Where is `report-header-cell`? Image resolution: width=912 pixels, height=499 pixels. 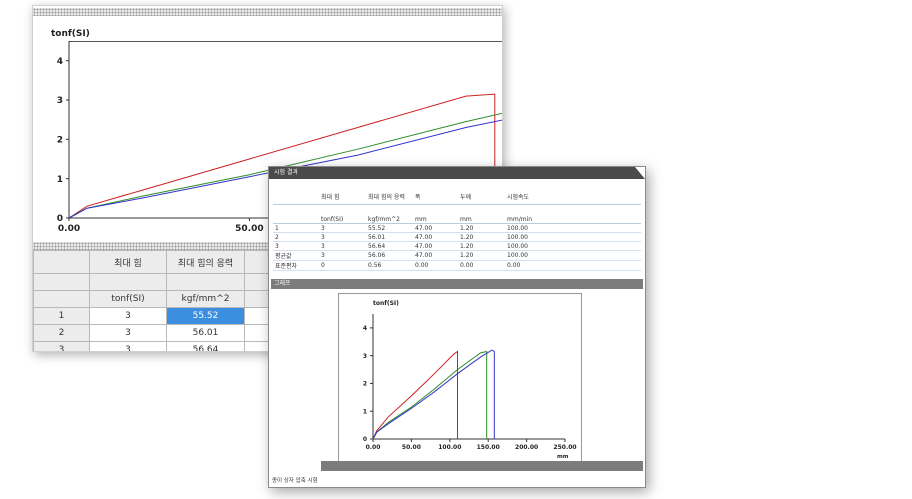 report-header-cell is located at coordinates (296, 197).